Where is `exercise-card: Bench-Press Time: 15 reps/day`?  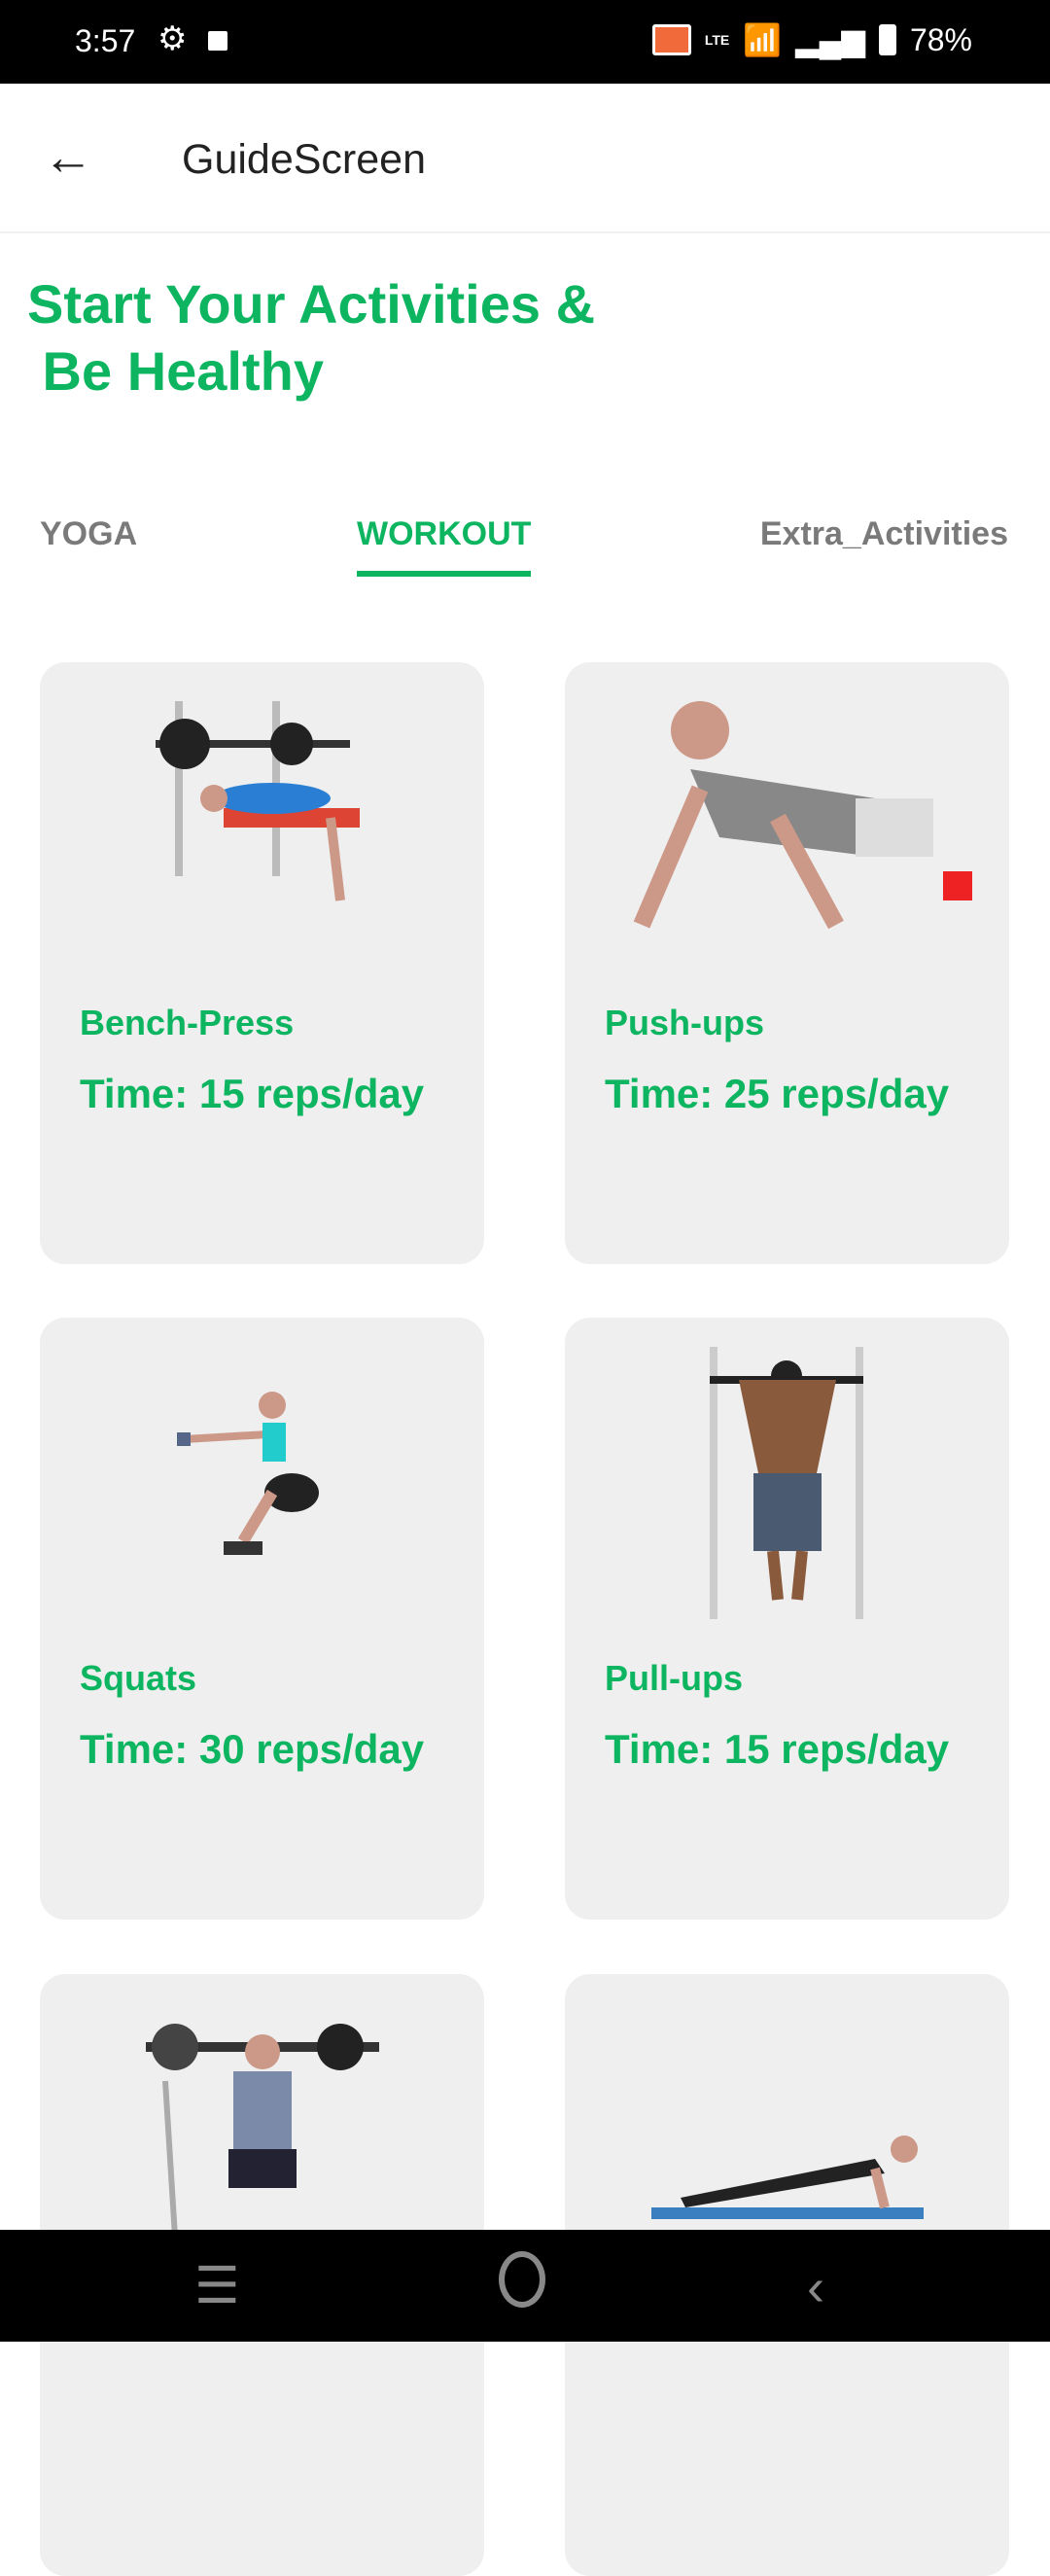 exercise-card: Bench-Press Time: 15 reps/day is located at coordinates (262, 963).